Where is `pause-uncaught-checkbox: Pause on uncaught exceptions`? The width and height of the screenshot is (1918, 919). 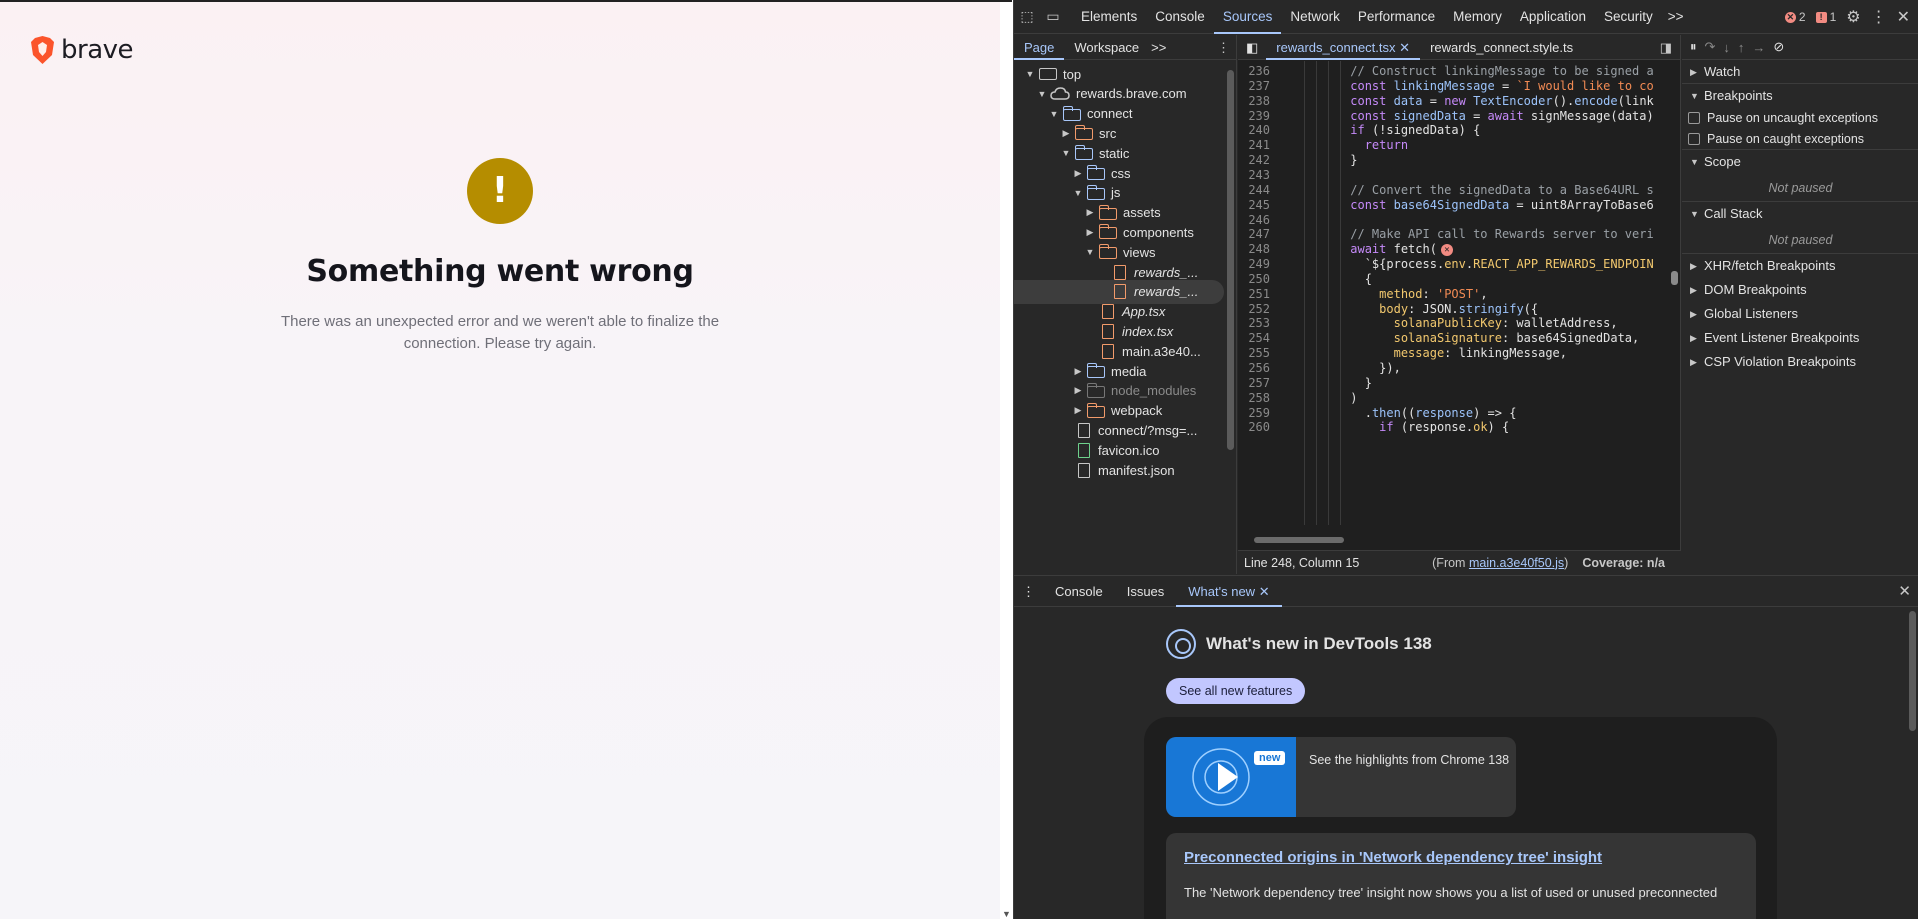
pause-uncaught-checkbox: Pause on uncaught exceptions is located at coordinates (1800, 118).